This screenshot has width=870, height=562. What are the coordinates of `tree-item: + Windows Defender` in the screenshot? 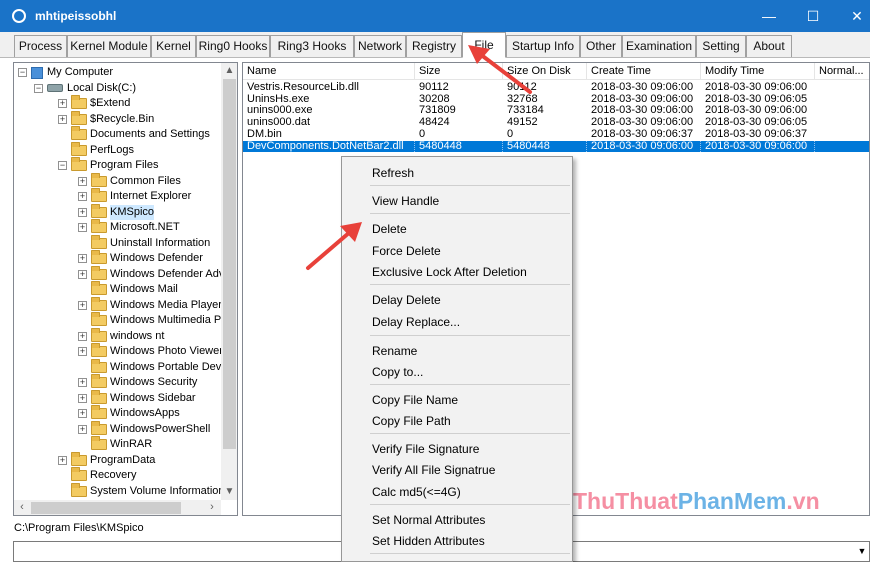 It's located at (140, 258).